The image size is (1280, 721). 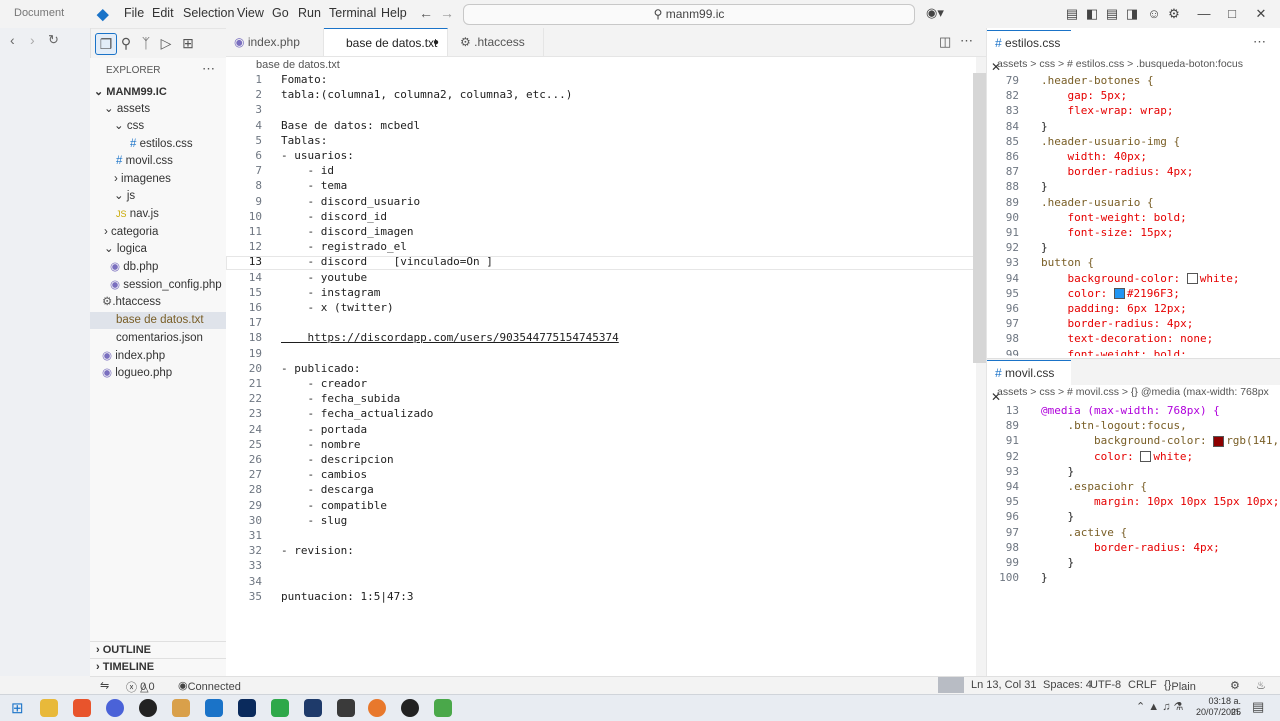 What do you see at coordinates (1258, 707) in the screenshot?
I see `notification-center-icon: ▤` at bounding box center [1258, 707].